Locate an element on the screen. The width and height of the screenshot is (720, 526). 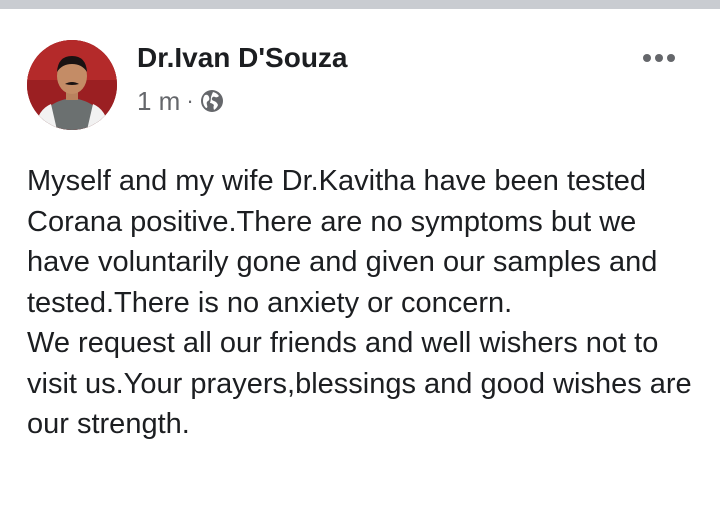
more-options-button is located at coordinates (659, 58).